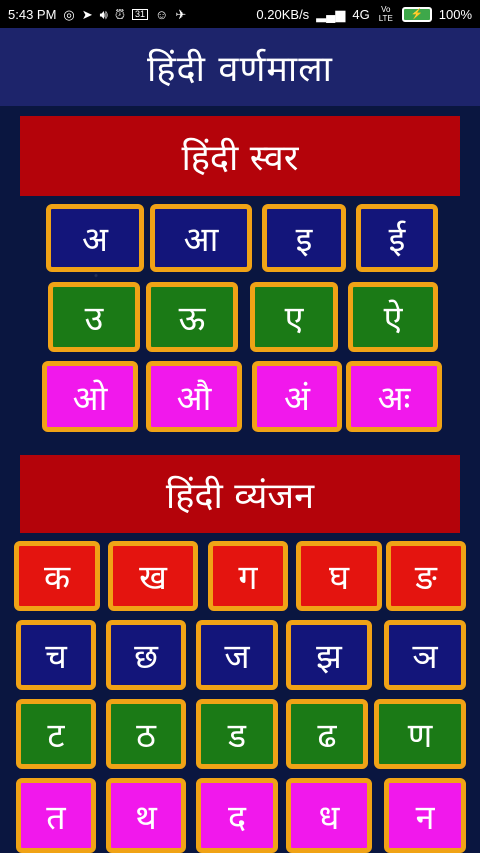 The height and width of the screenshot is (853, 480). What do you see at coordinates (32, 14) in the screenshot?
I see `status-time: 5:43 PM` at bounding box center [32, 14].